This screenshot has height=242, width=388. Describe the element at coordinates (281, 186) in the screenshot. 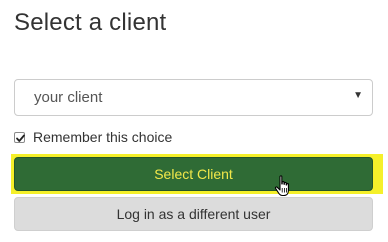

I see `hand-cursor-icon` at that location.